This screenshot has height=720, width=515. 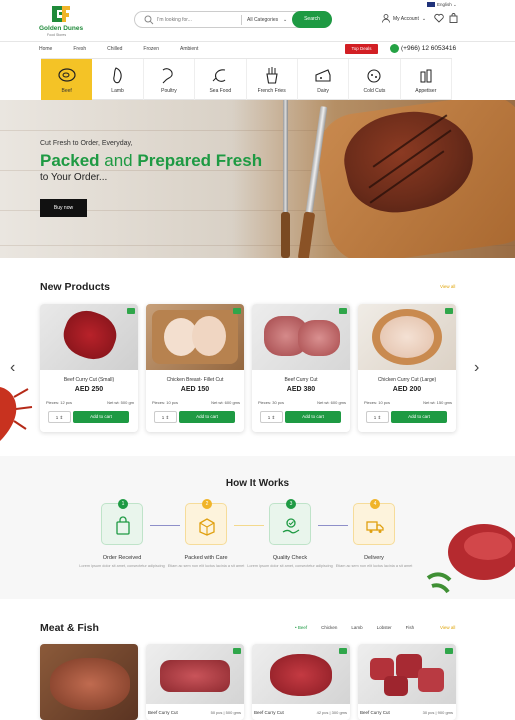 What do you see at coordinates (410, 627) in the screenshot?
I see `tab-fish: Fish` at bounding box center [410, 627].